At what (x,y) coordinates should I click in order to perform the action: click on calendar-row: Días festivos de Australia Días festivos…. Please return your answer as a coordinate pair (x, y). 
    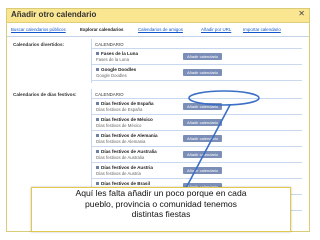
    Looking at the image, I should click on (197, 155).